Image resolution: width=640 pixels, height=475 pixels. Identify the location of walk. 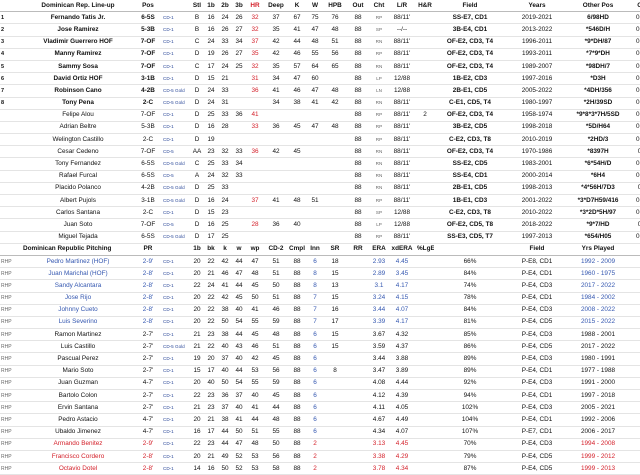
(315, 140).